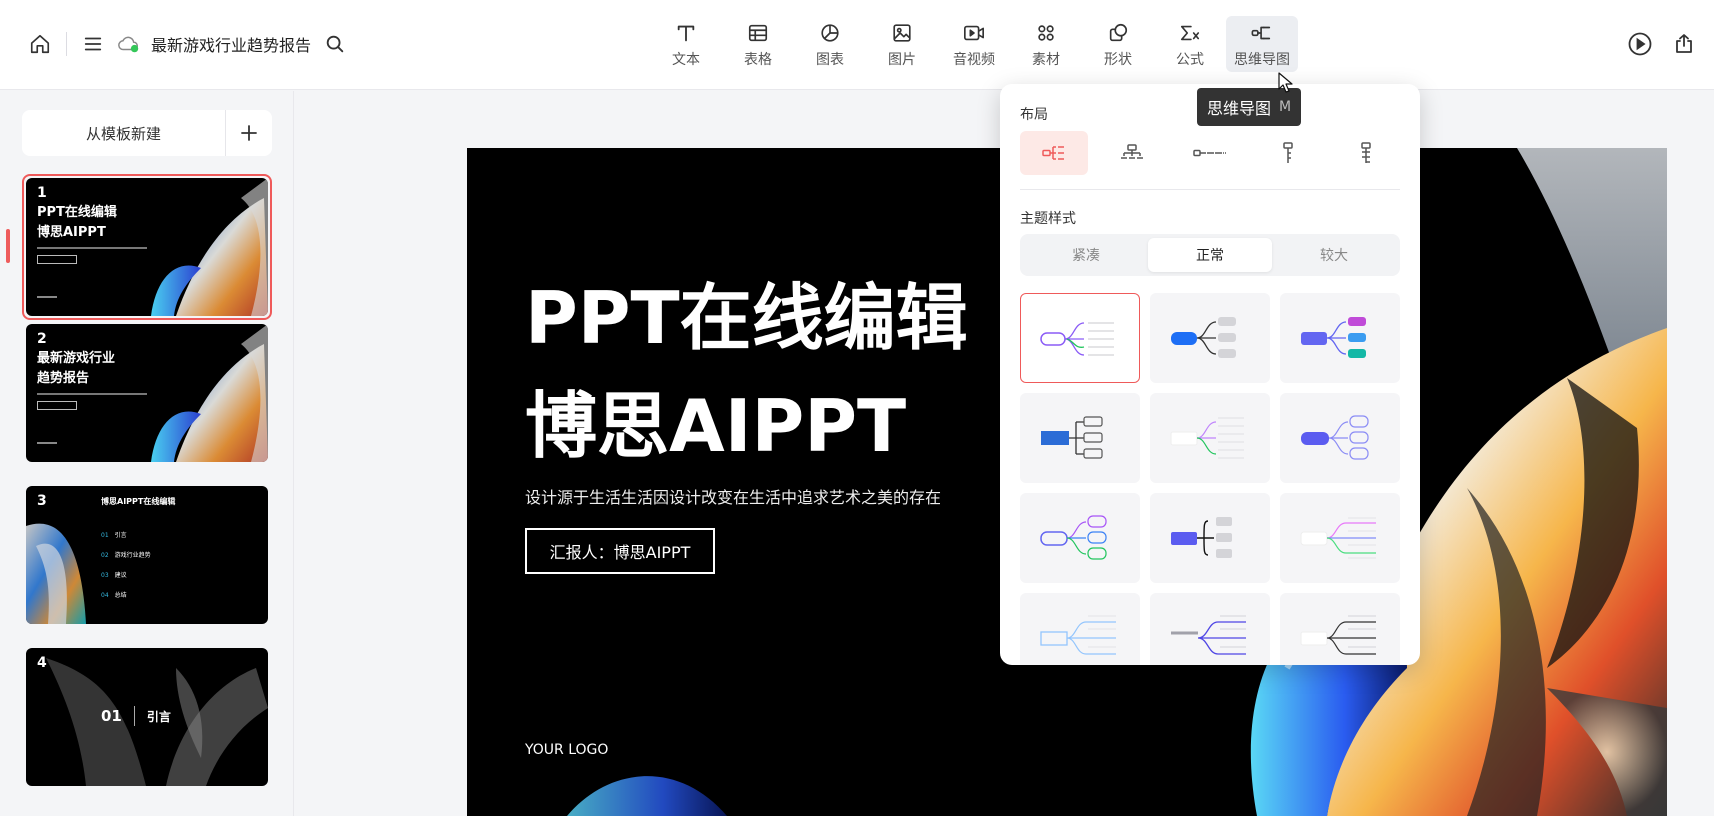  I want to click on tool-text: 文本, so click(686, 44).